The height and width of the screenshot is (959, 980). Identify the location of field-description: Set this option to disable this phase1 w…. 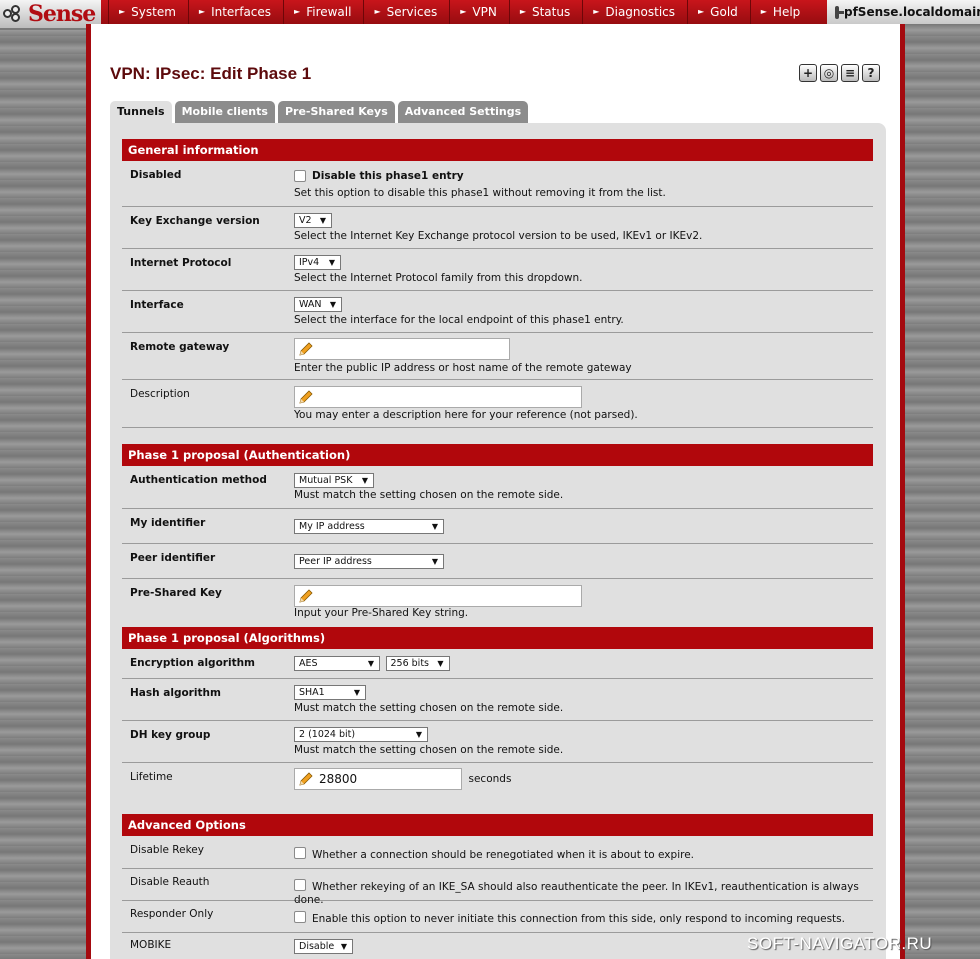
(480, 193).